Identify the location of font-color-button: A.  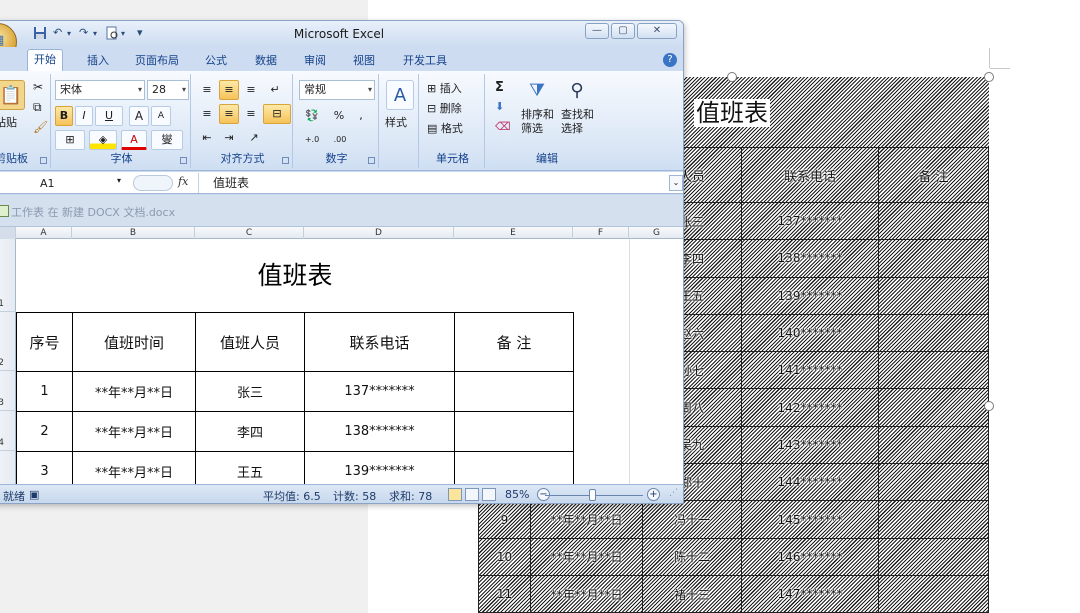
(134, 140).